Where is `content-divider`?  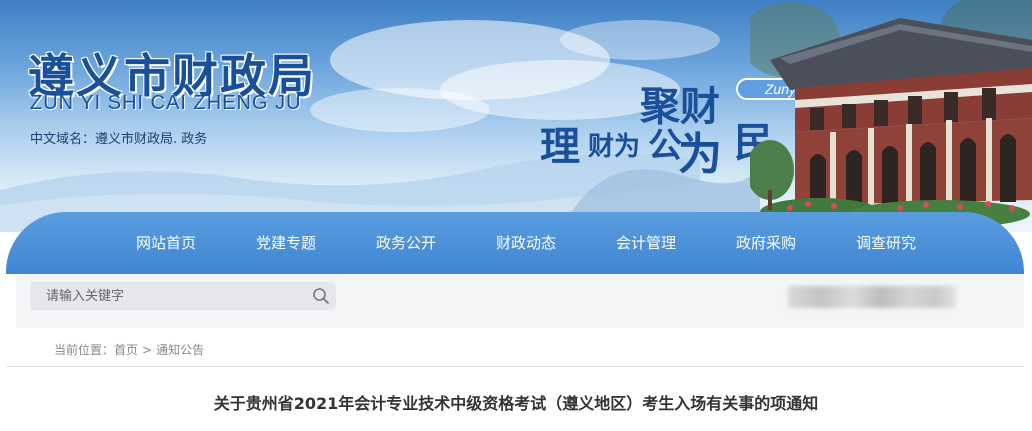
content-divider is located at coordinates (515, 366).